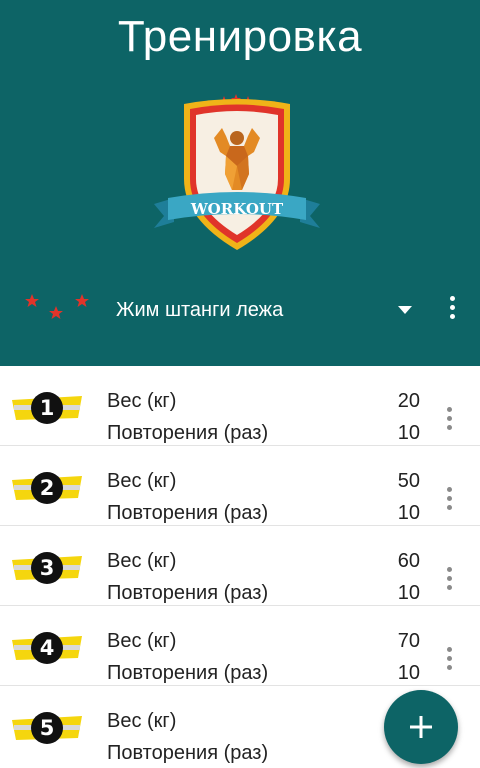 This screenshot has width=480, height=768. What do you see at coordinates (240, 36) in the screenshot?
I see `page-title: Тренировка` at bounding box center [240, 36].